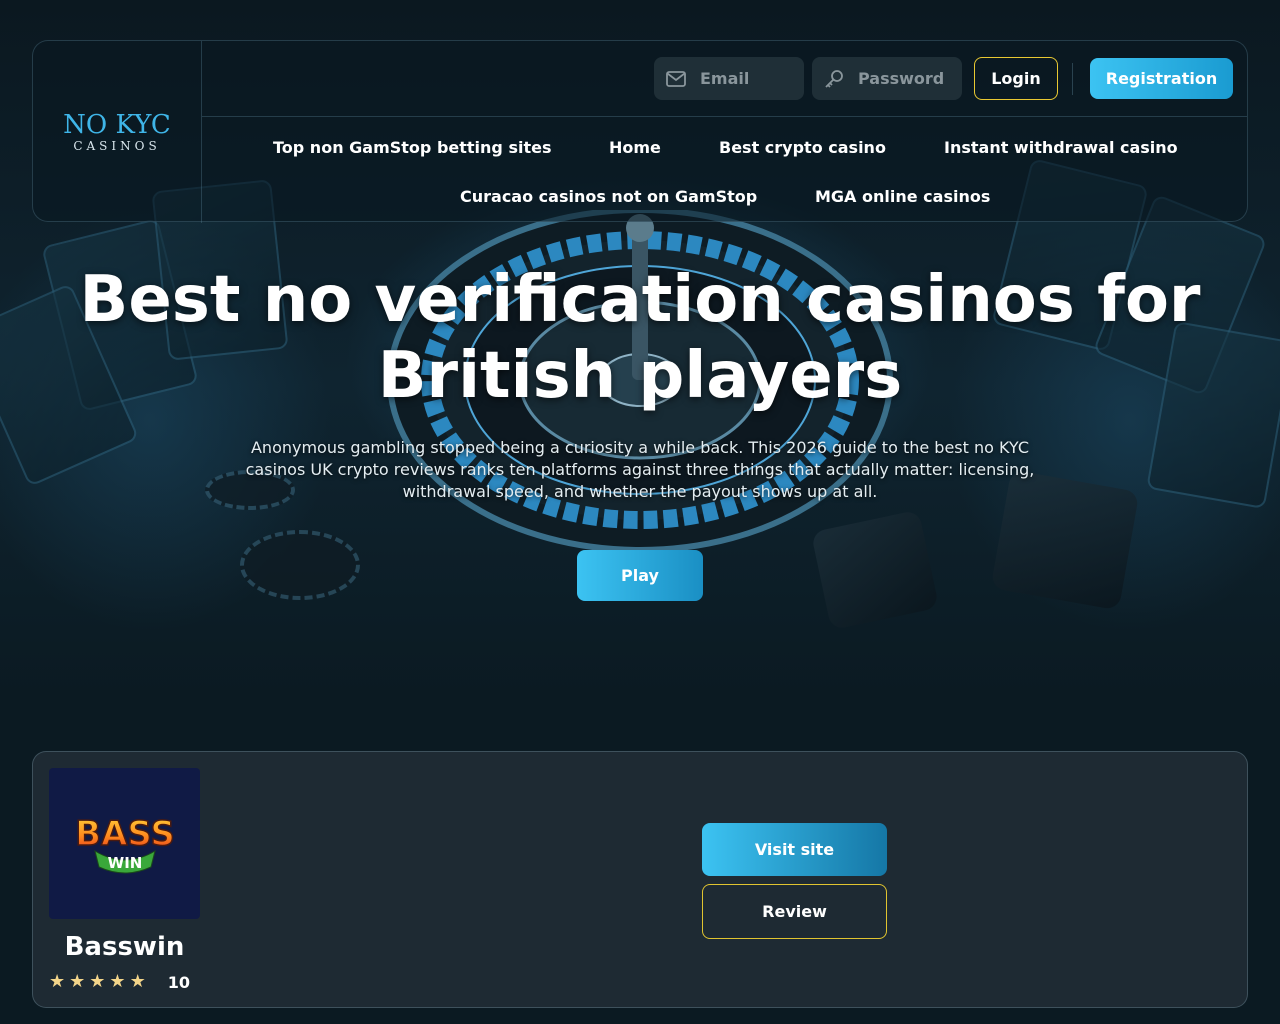 This screenshot has width=1280, height=1024. What do you see at coordinates (412, 147) in the screenshot?
I see `nav-item-top-non-gamstop-betting-sites: Top non GamStop betting sites` at bounding box center [412, 147].